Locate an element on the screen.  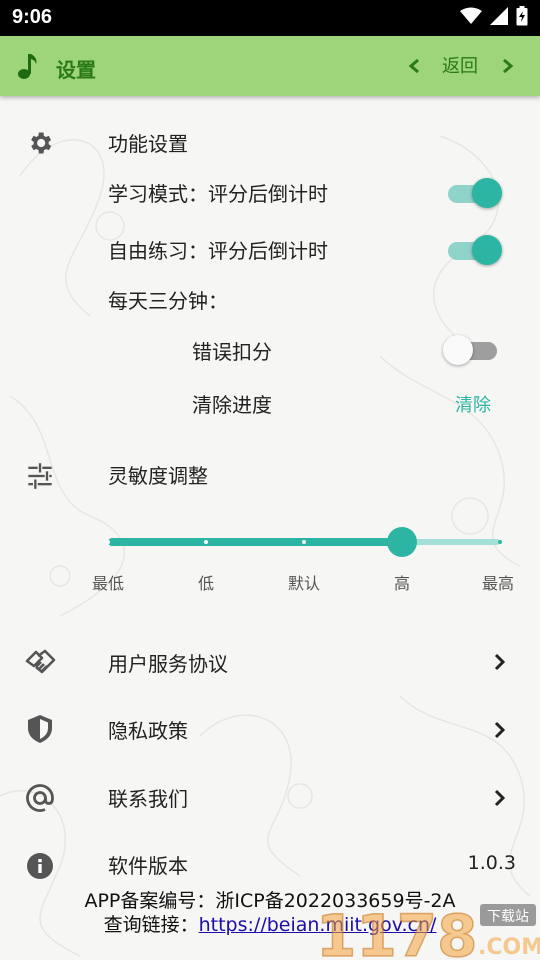
app-header: 设置 返回 is located at coordinates (270, 66).